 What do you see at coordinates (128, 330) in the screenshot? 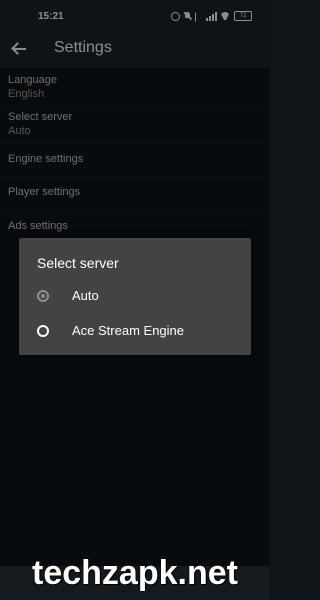
I see `option-label: Ace Stream Engine` at bounding box center [128, 330].